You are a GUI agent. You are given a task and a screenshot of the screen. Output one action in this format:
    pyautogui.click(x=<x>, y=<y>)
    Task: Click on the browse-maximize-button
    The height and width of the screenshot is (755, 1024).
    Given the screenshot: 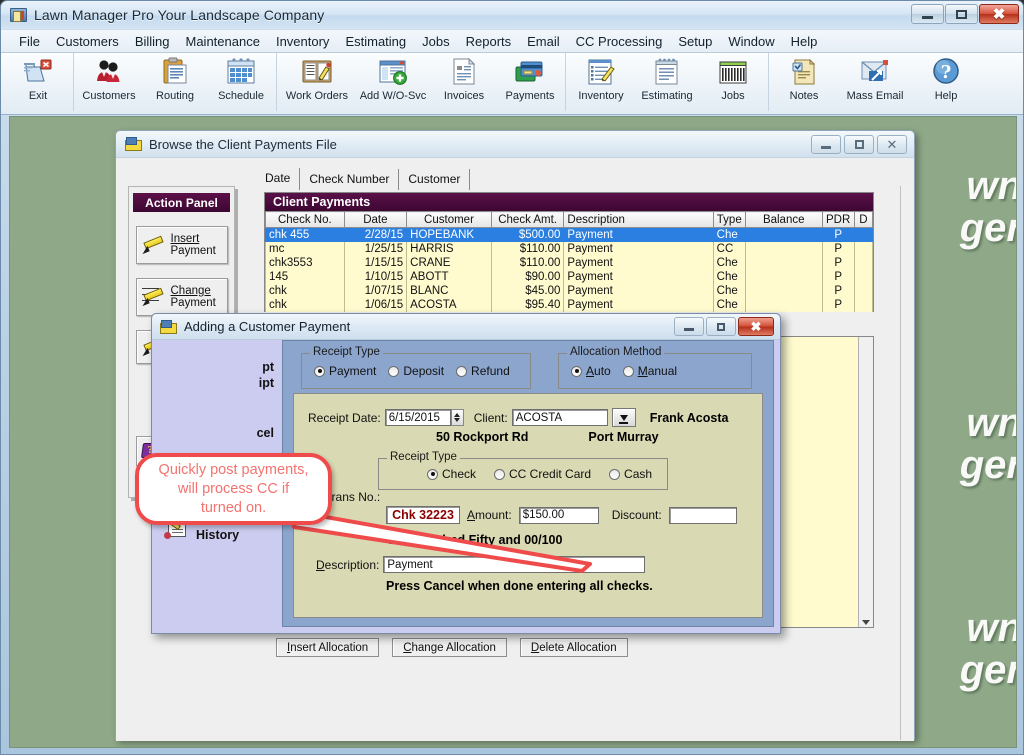 What is the action you would take?
    pyautogui.click(x=859, y=144)
    